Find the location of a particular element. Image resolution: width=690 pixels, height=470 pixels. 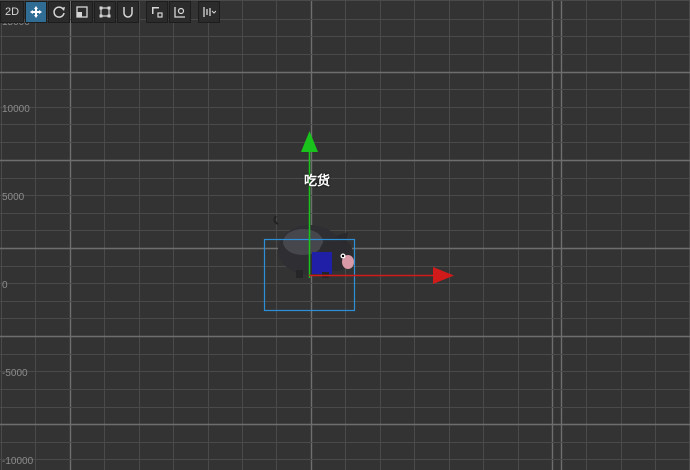

pivot-icon is located at coordinates (157, 12).